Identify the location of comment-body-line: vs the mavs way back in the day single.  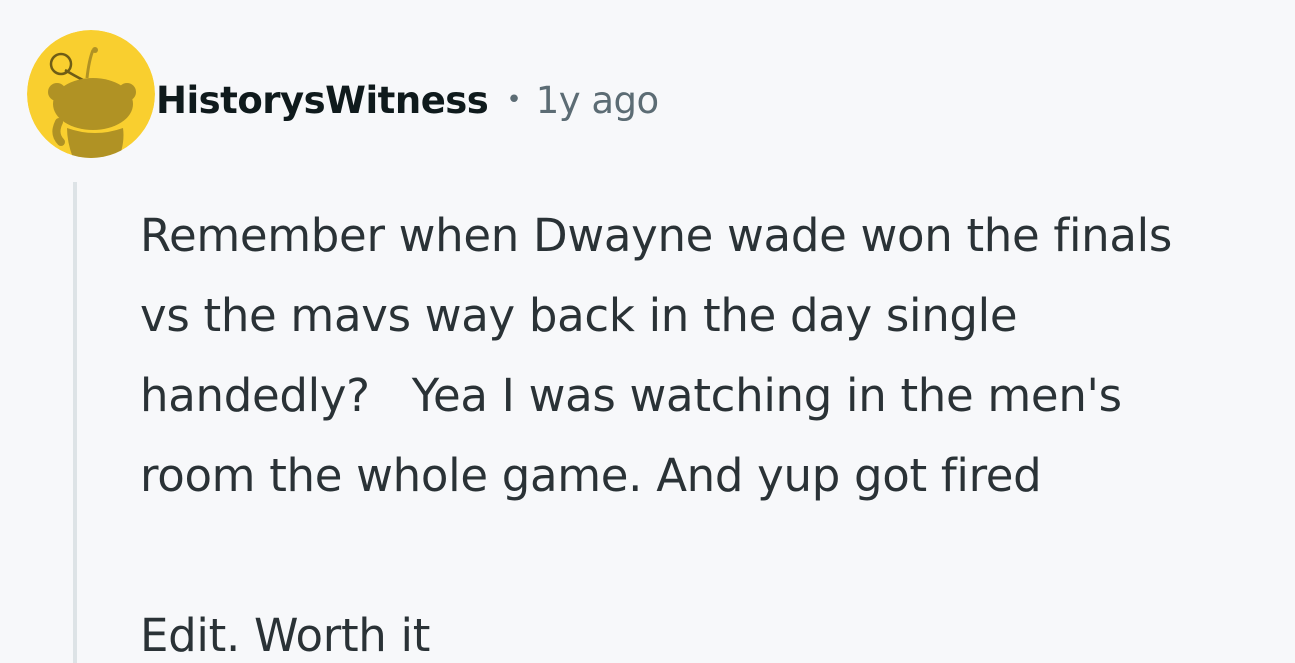
(579, 315).